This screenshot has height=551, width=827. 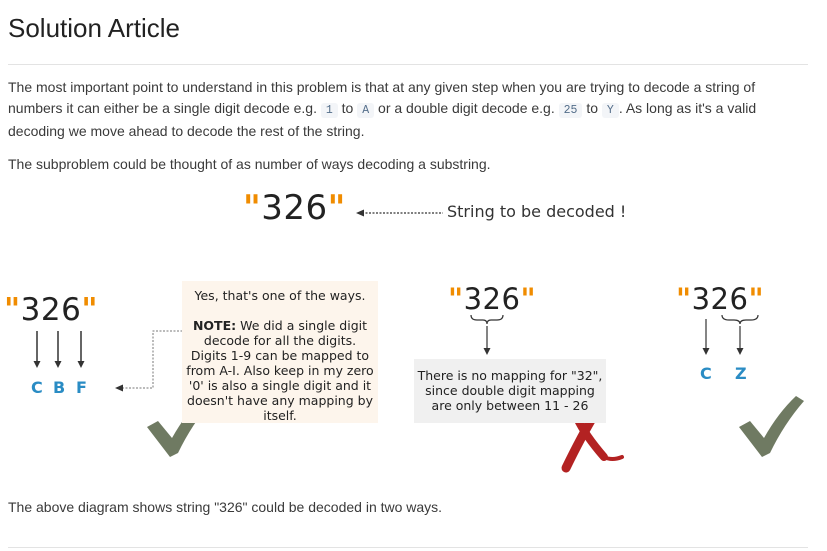 I want to click on right-string: "326", so click(x=720, y=299).